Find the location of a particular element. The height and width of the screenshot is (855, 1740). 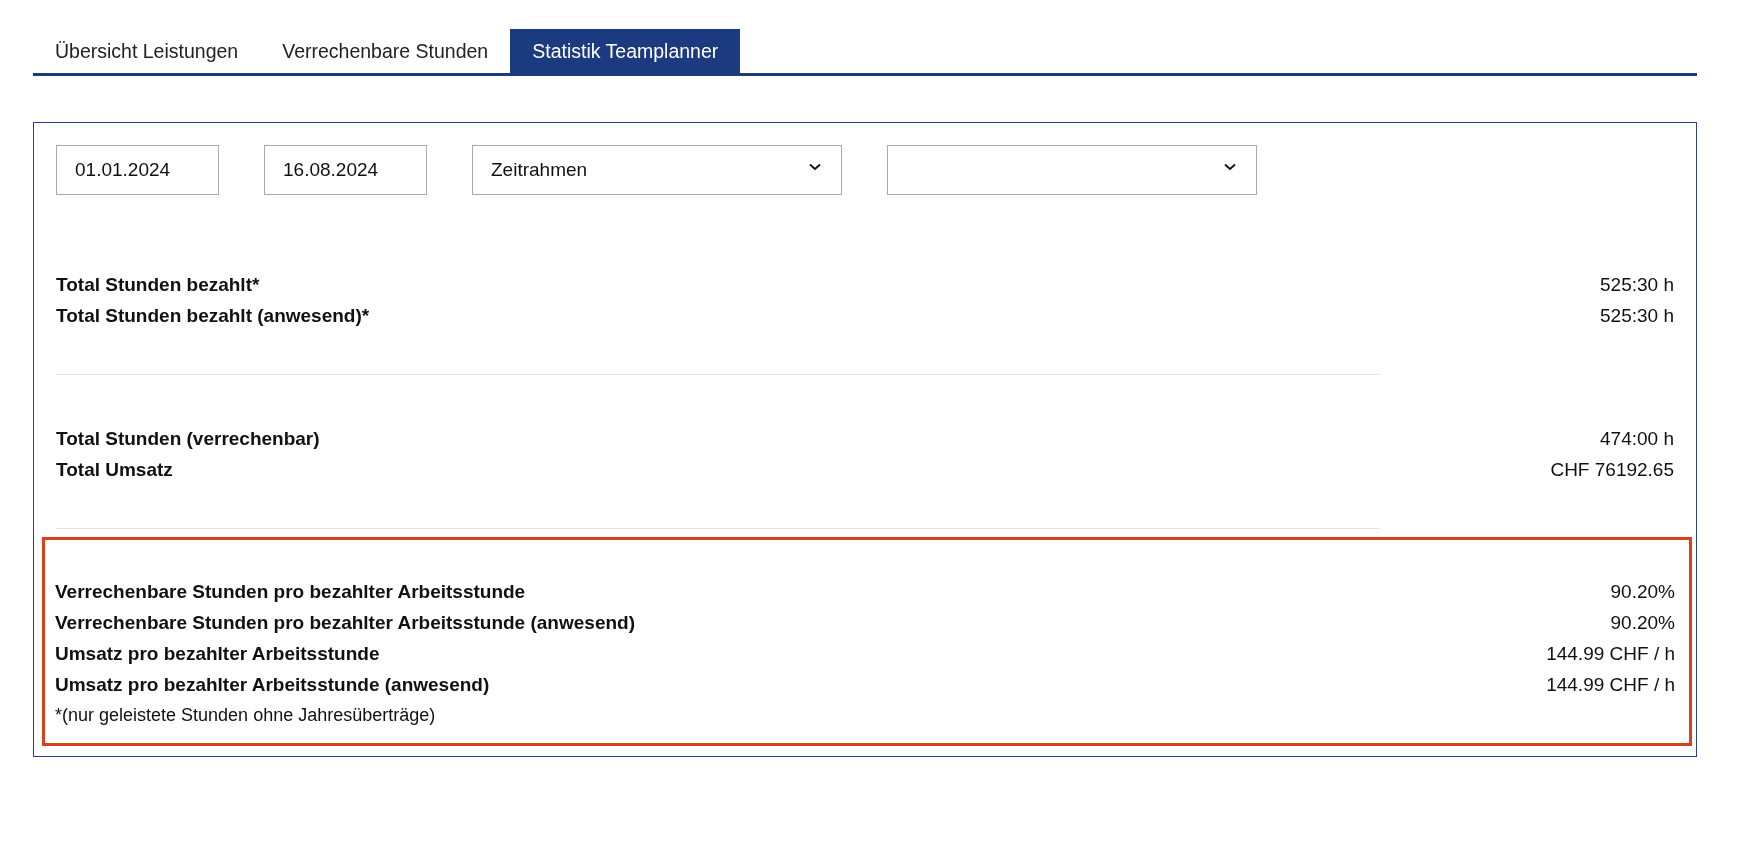

metric-label: Total Stunden bezahlt (anwesend)* is located at coordinates (213, 316).